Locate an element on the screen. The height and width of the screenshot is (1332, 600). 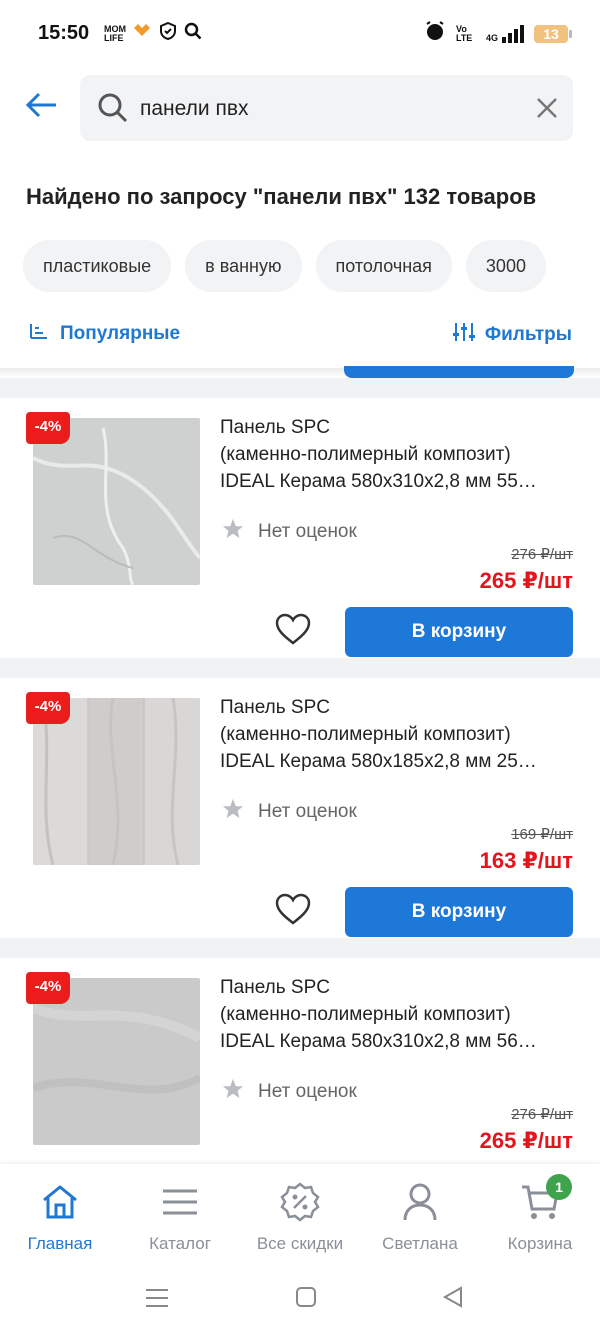
suggestion-chips: пластиковые в ванную потолочная 3000 is located at coordinates (284, 266).